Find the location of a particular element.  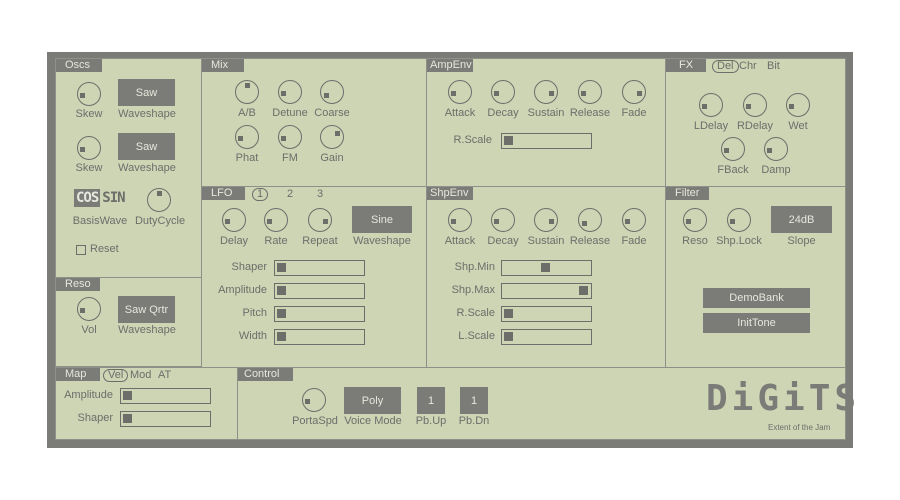

ampenv-knob-release is located at coordinates (590, 92).